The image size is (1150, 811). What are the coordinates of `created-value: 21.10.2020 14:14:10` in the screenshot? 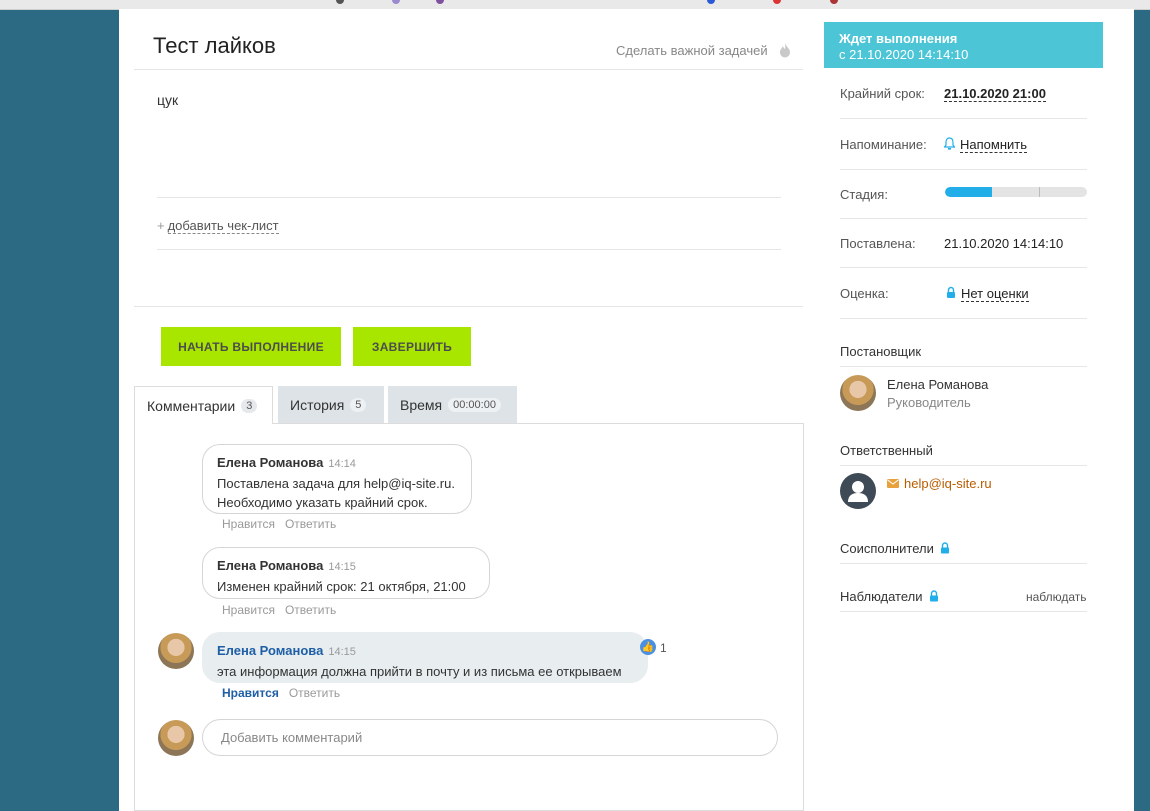 It's located at (1004, 243).